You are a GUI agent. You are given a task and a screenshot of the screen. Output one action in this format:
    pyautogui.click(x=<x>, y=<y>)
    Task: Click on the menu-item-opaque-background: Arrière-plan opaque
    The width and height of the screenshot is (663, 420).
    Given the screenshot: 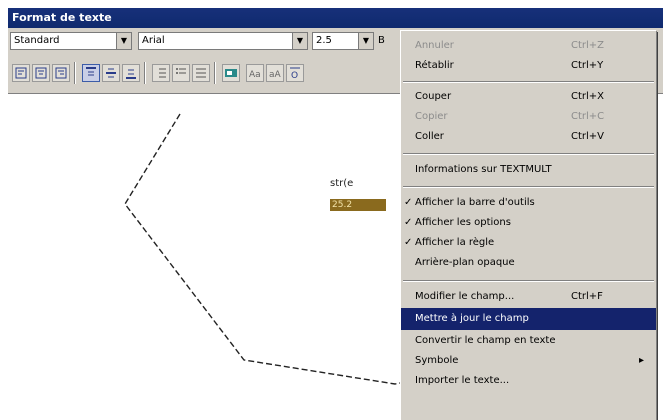 What is the action you would take?
    pyautogui.click(x=528, y=263)
    